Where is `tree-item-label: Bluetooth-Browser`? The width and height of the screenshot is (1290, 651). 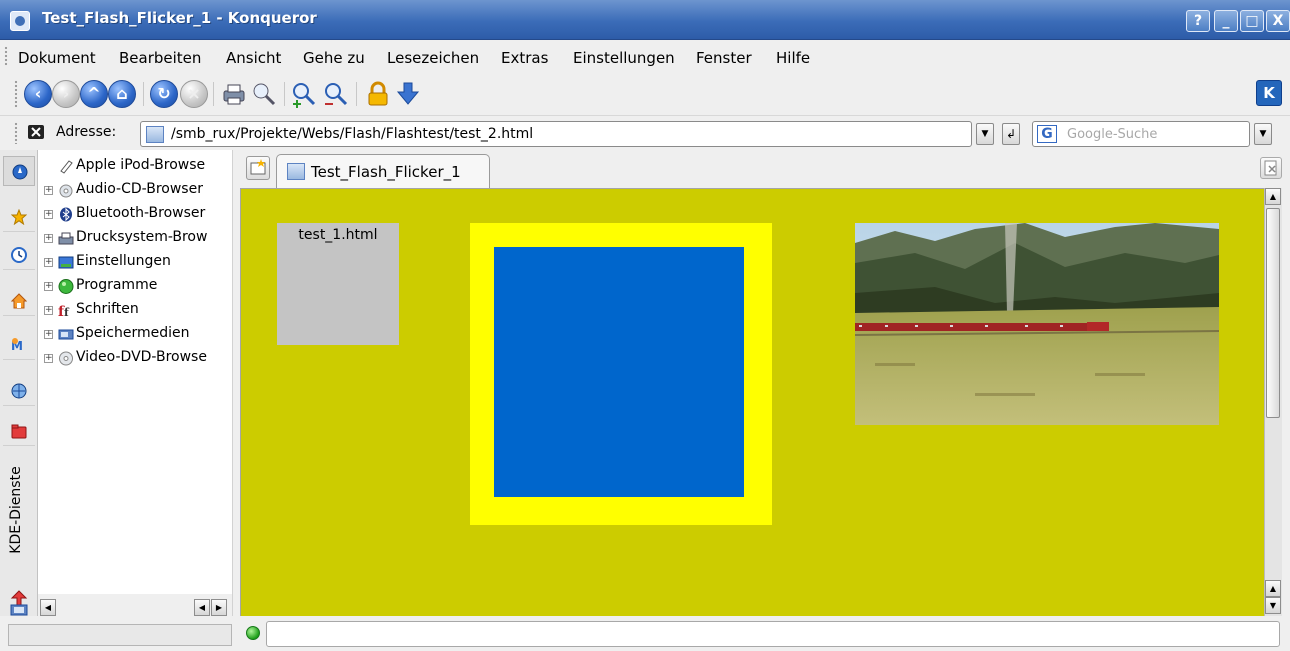
tree-item-label: Bluetooth-Browser is located at coordinates (141, 213).